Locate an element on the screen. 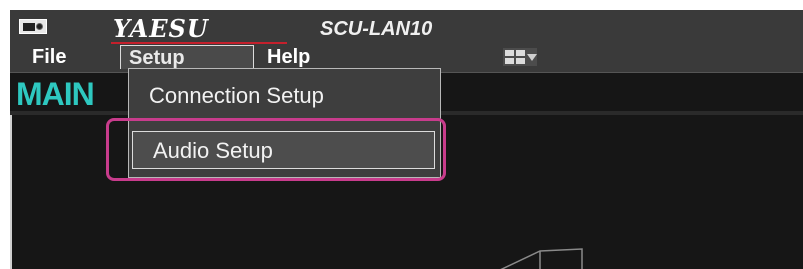 The image size is (803, 269). menu-bar: File Setup Help is located at coordinates (406, 57).